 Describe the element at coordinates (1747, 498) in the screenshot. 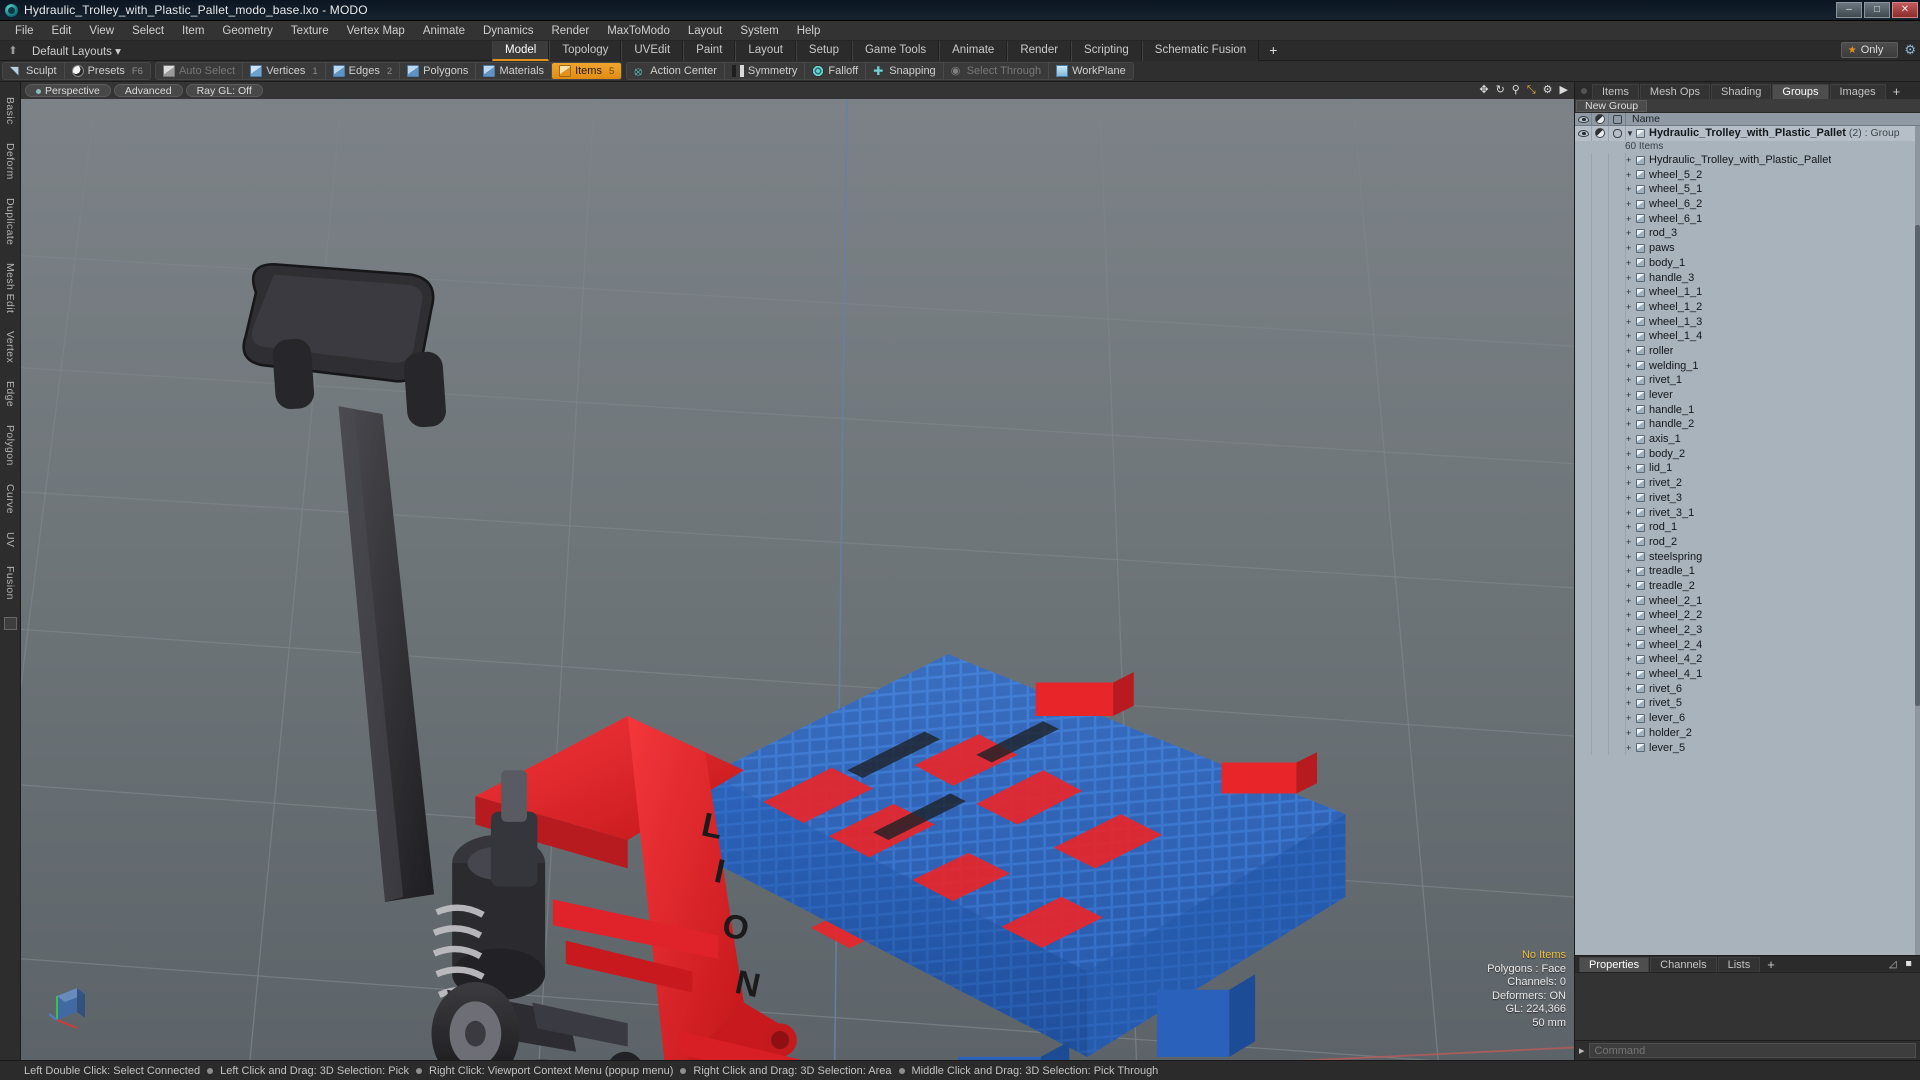

I see `item-list-row: + rivet_3` at that location.